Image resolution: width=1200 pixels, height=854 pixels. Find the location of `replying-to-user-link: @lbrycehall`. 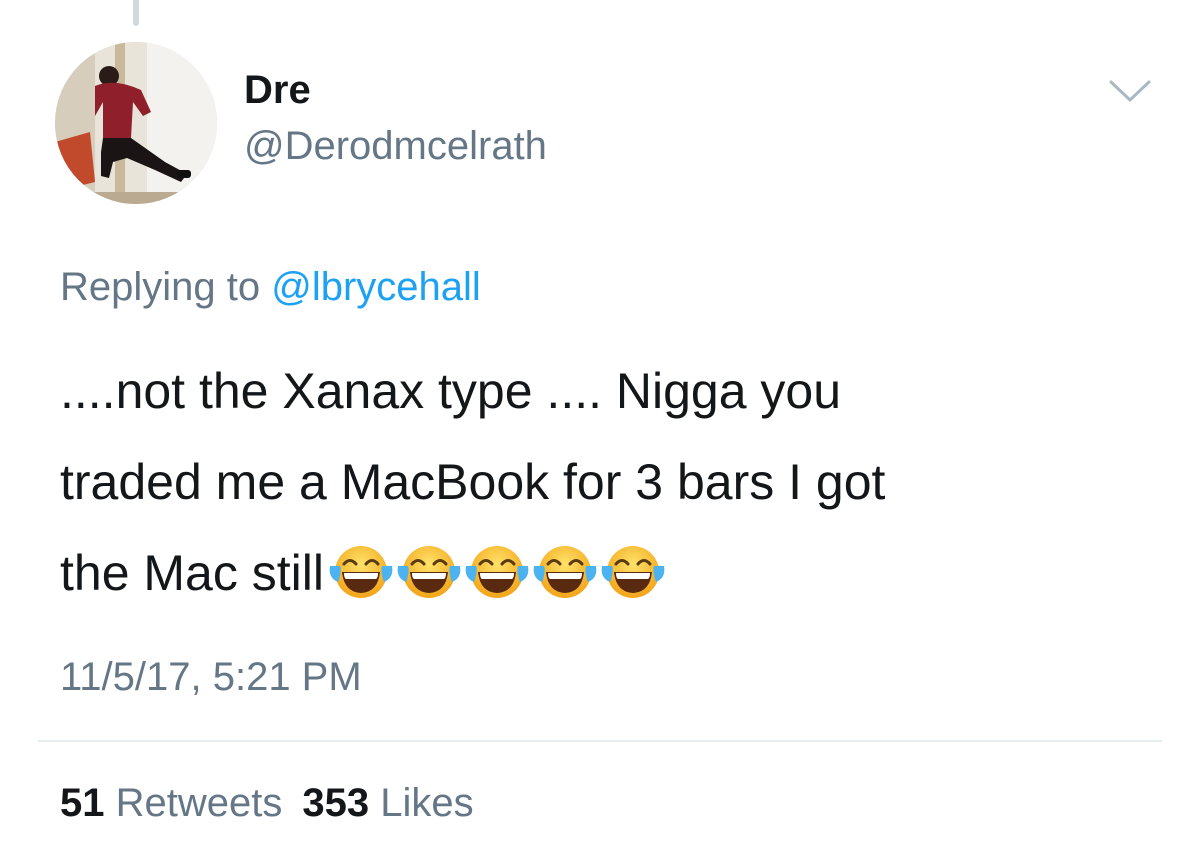

replying-to-user-link: @lbrycehall is located at coordinates (376, 287).